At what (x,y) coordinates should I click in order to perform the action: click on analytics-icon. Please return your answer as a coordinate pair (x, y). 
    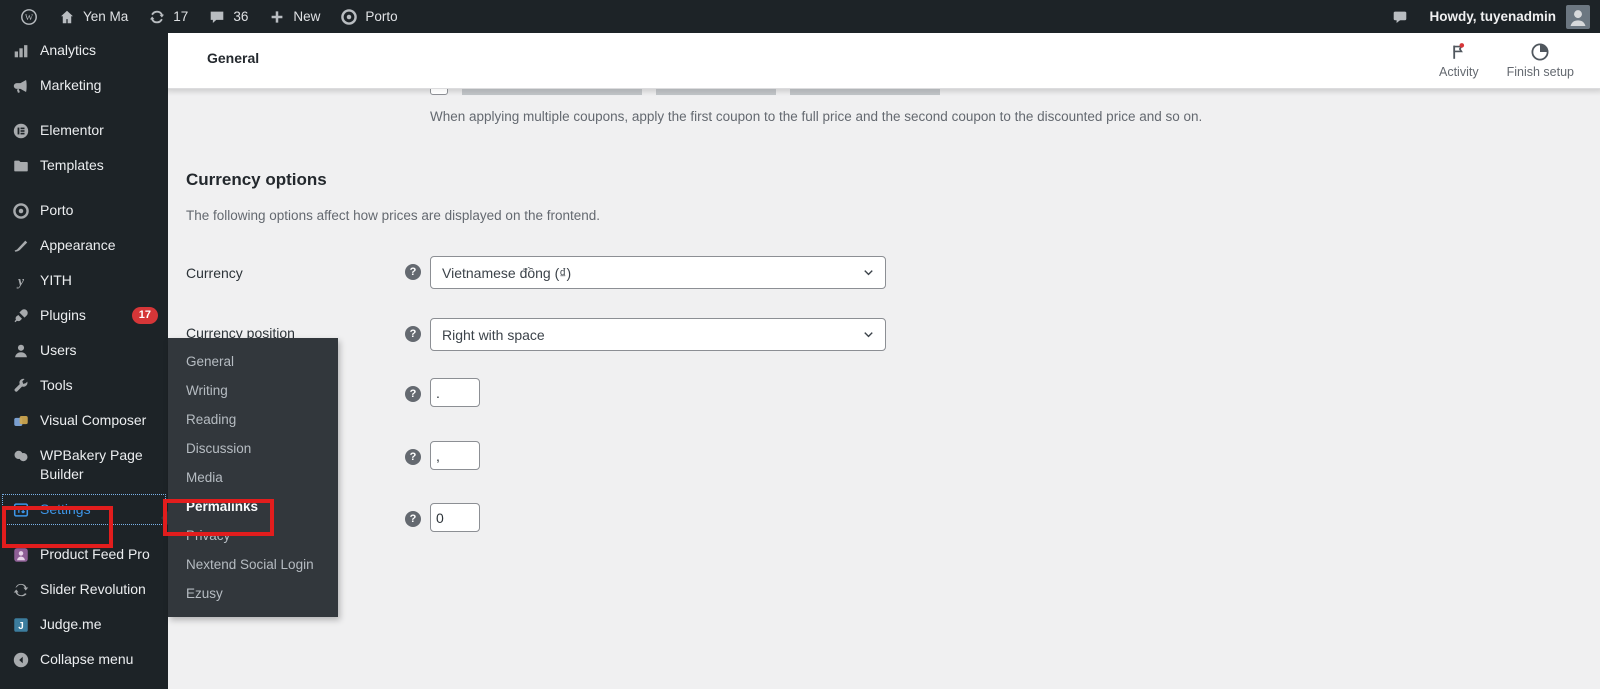
    Looking at the image, I should click on (21, 51).